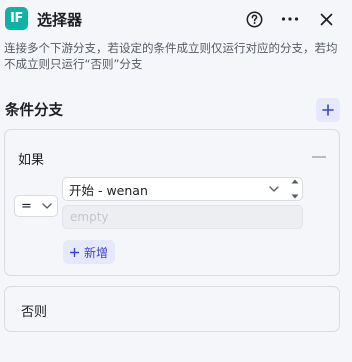  What do you see at coordinates (176, 19) in the screenshot?
I see `panel-header: IF 选择器` at bounding box center [176, 19].